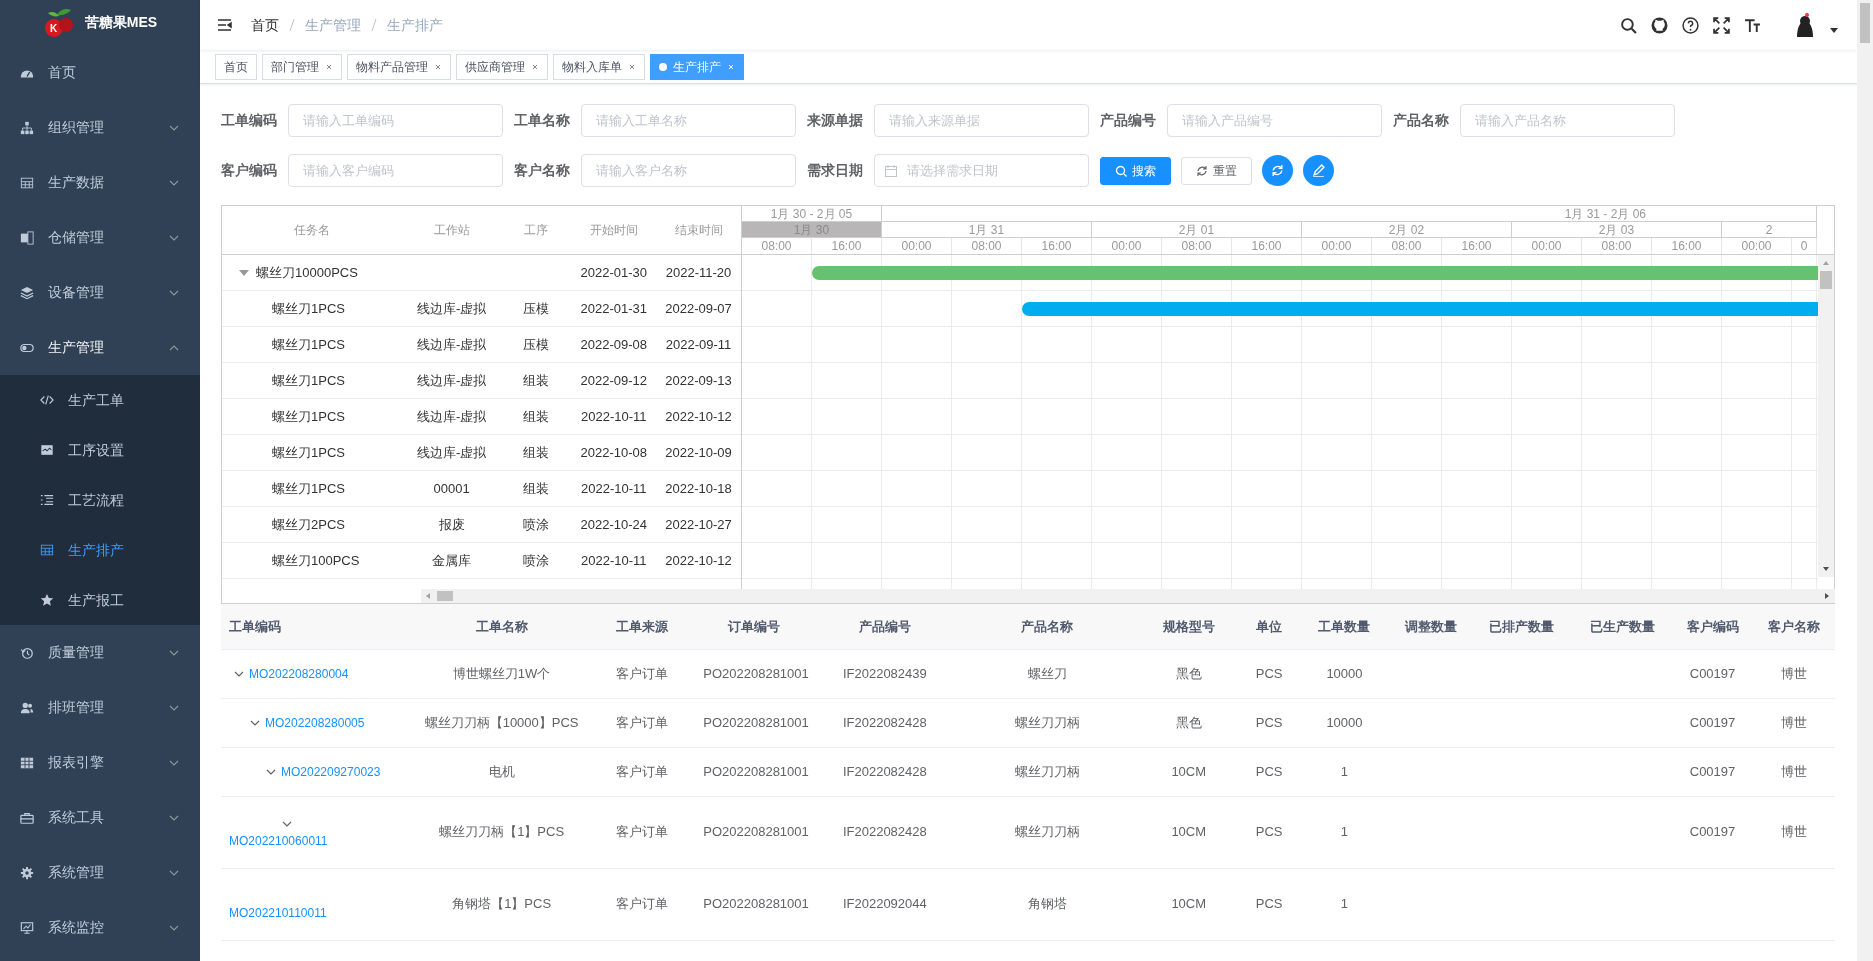 This screenshot has width=1873, height=961. I want to click on sidebar-item: 生产管理, so click(100, 347).